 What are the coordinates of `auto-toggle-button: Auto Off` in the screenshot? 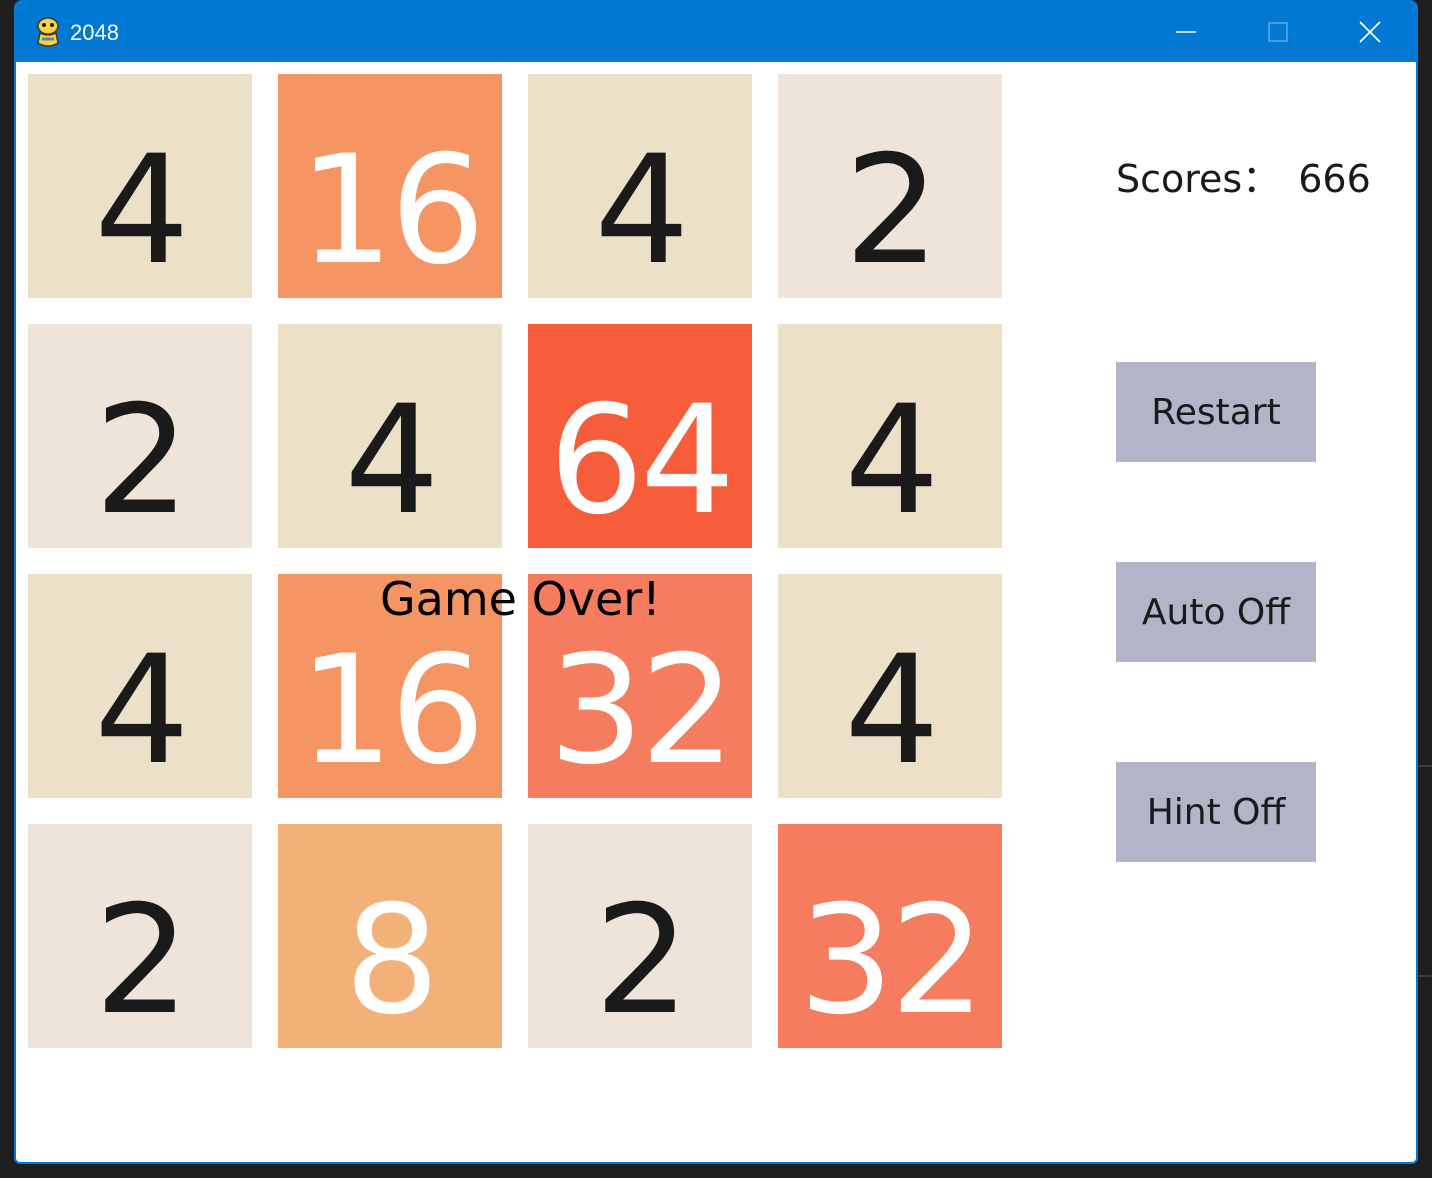 It's located at (1216, 612).